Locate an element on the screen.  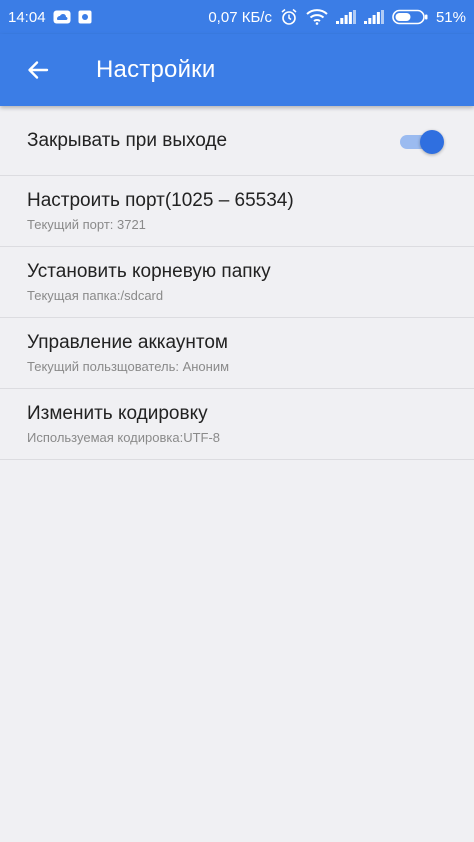
page-title: Настройки is located at coordinates (156, 69).